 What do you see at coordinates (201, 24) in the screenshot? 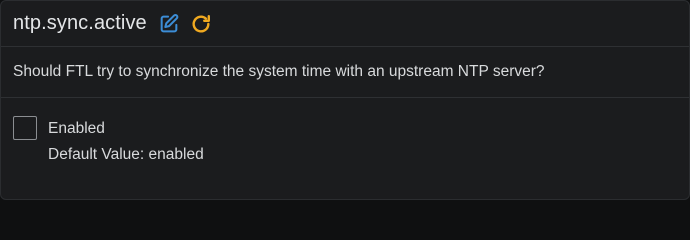
I see `reset-icon` at bounding box center [201, 24].